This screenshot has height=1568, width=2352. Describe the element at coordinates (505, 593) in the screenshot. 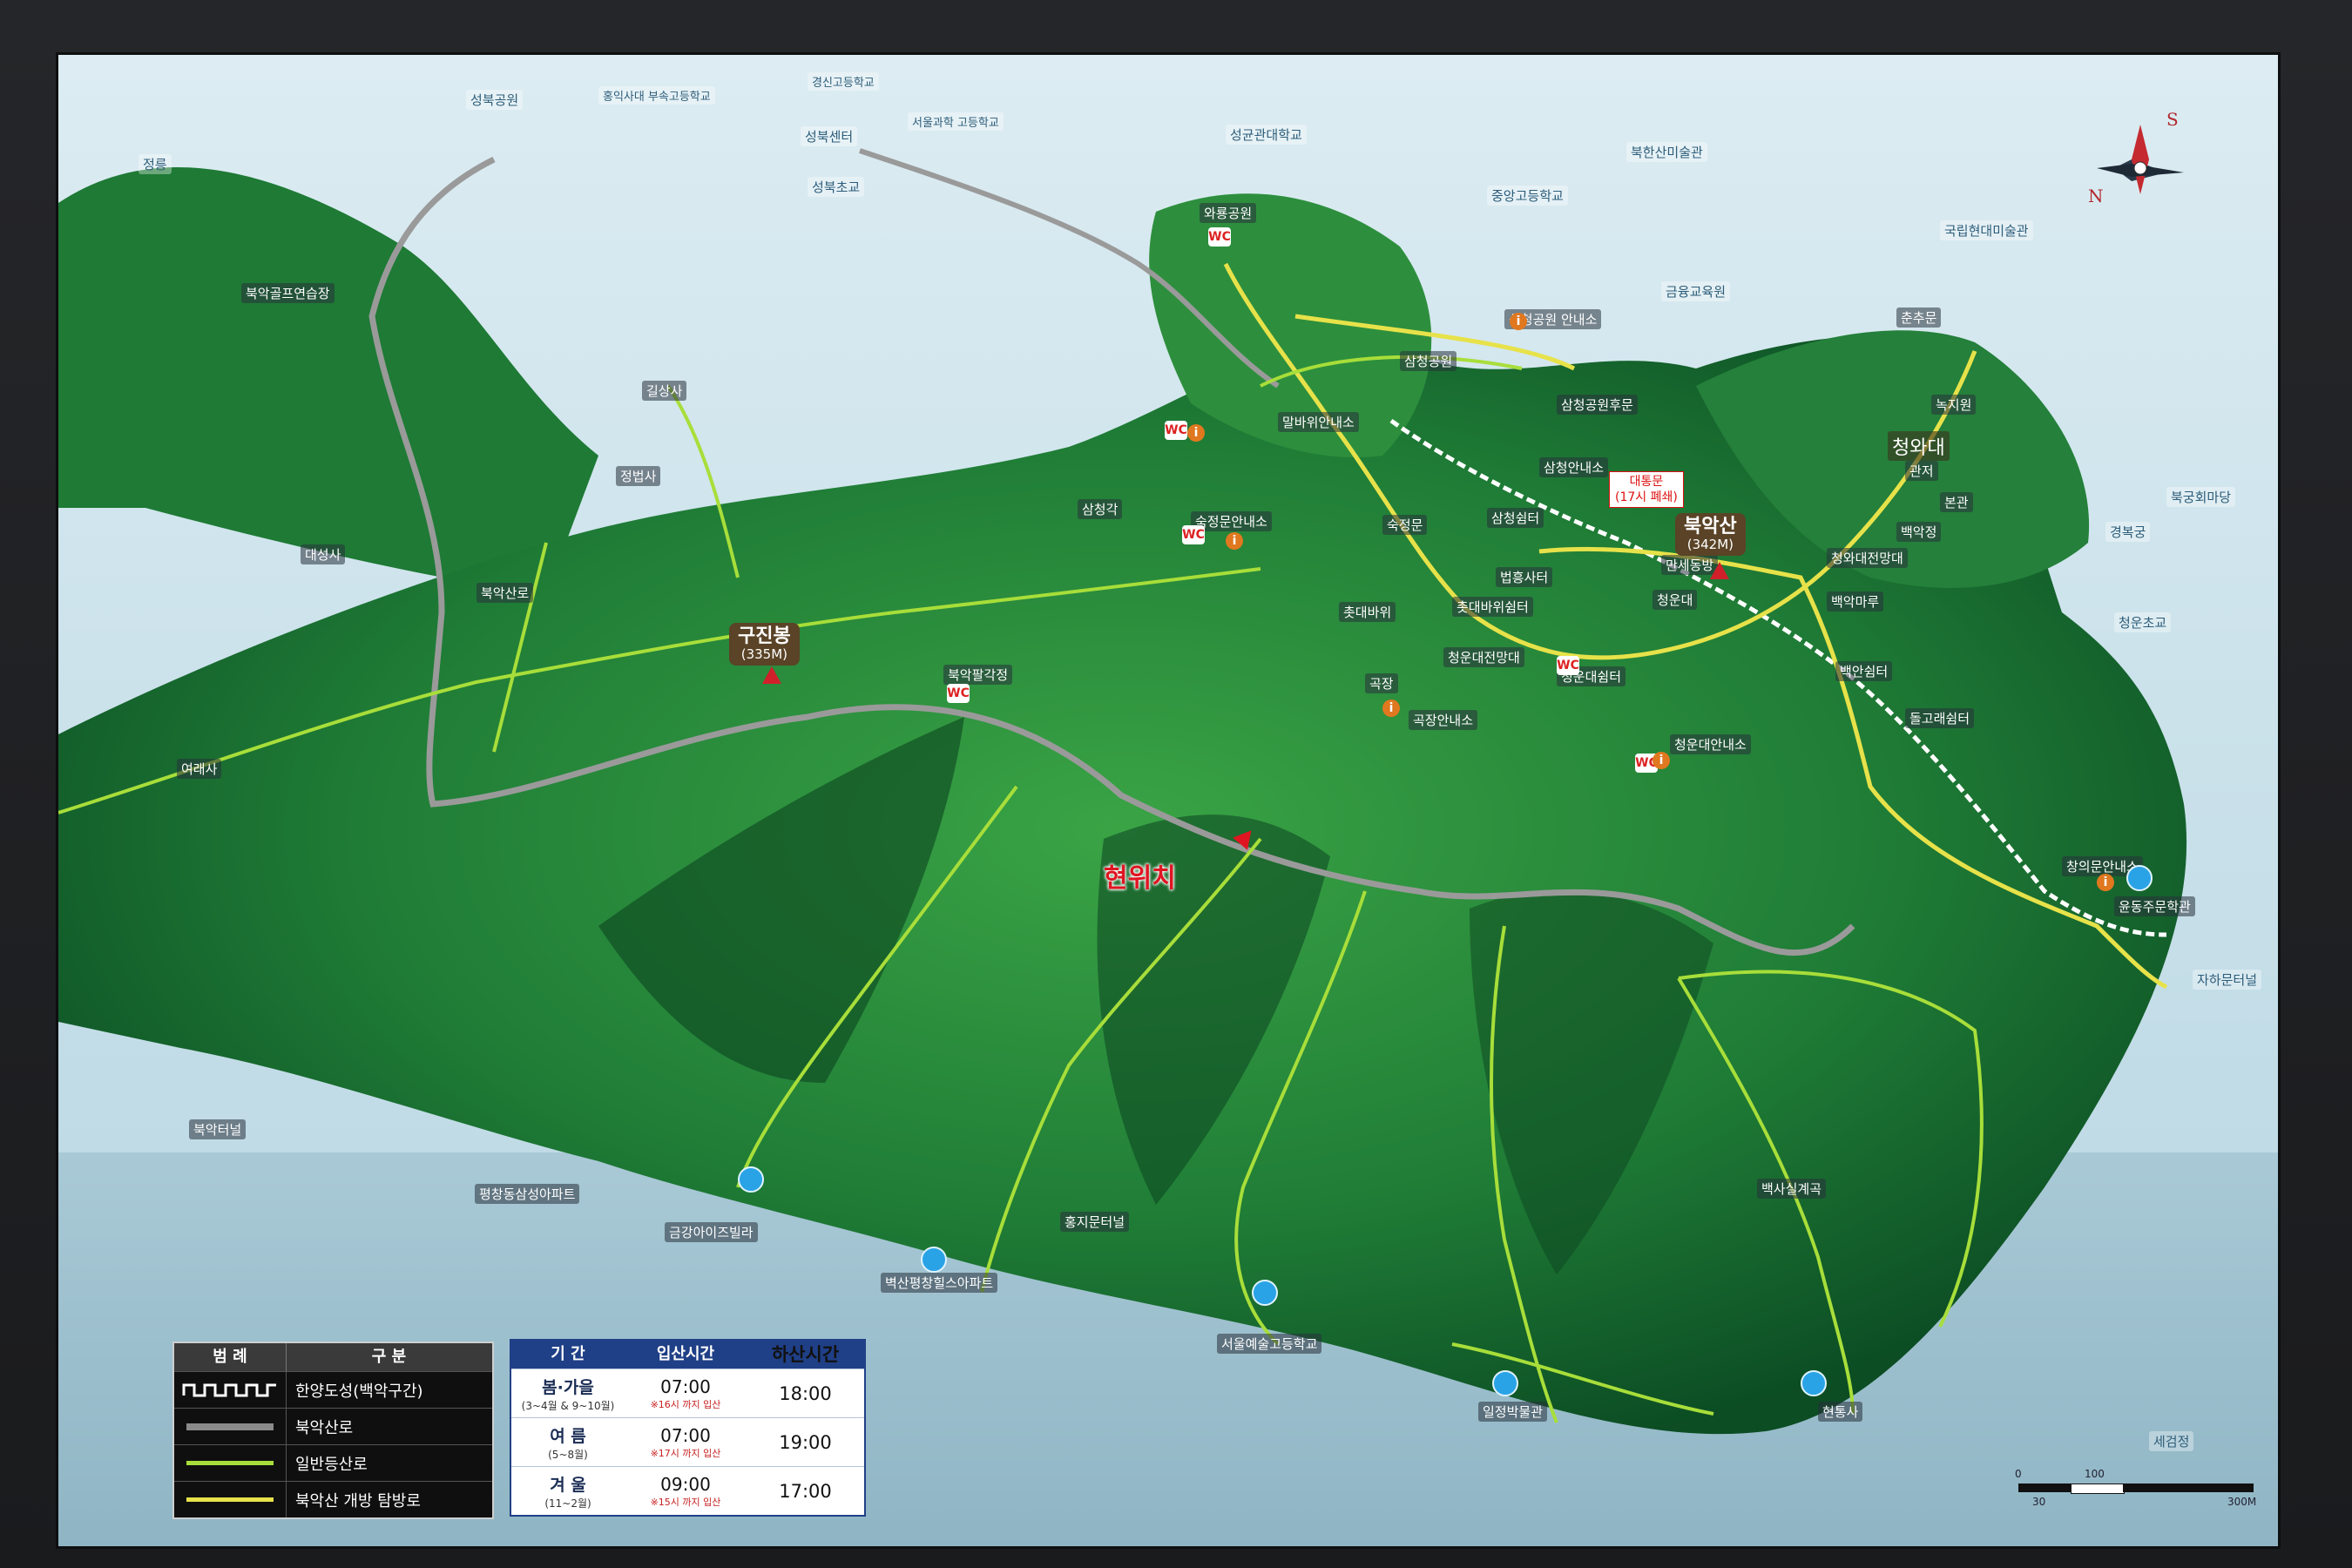

I see `label-bukaksanro: 북악산로` at that location.